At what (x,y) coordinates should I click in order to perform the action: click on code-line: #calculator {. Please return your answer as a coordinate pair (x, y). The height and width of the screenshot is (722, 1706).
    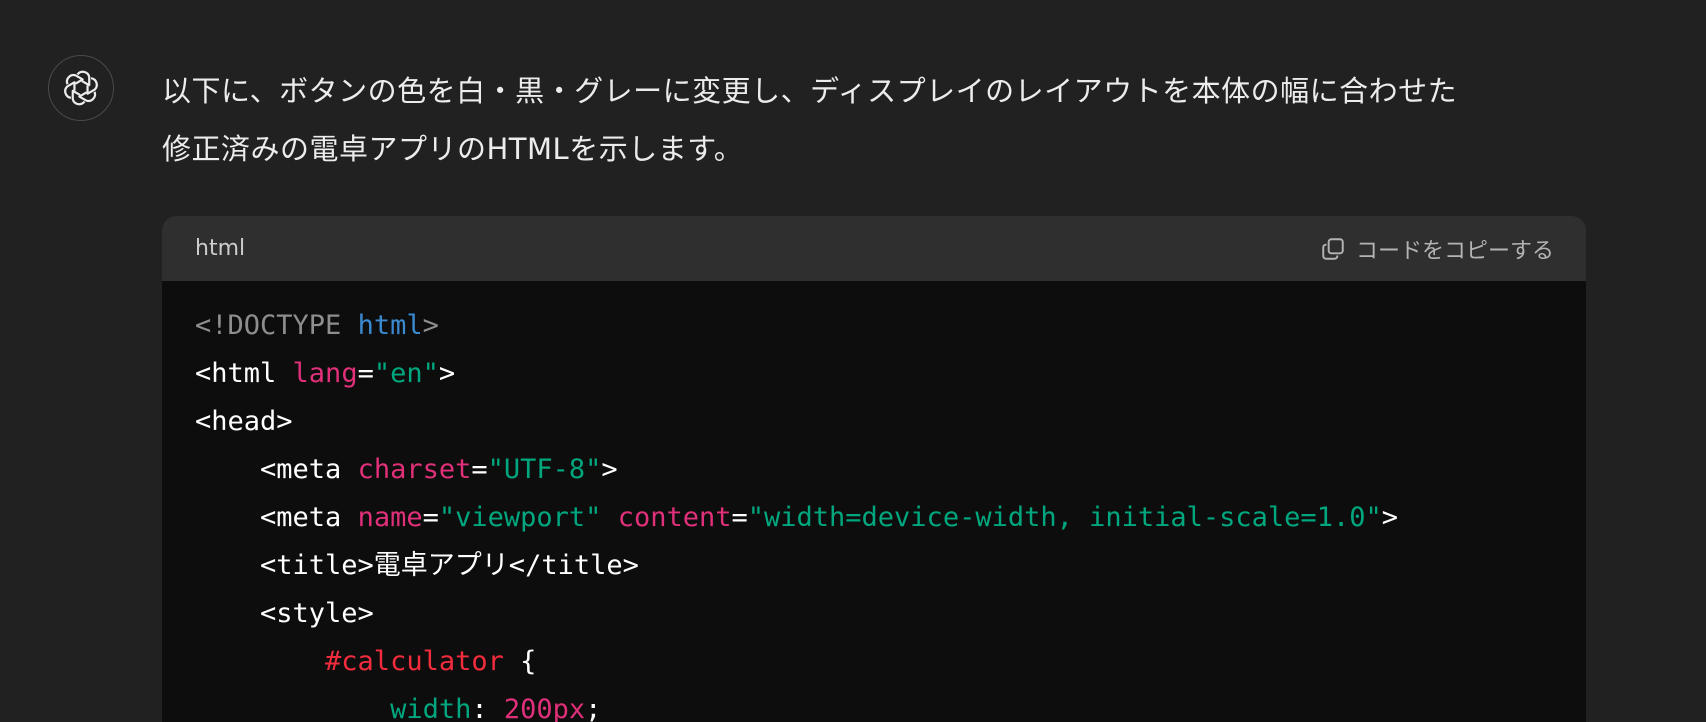
    Looking at the image, I should click on (874, 662).